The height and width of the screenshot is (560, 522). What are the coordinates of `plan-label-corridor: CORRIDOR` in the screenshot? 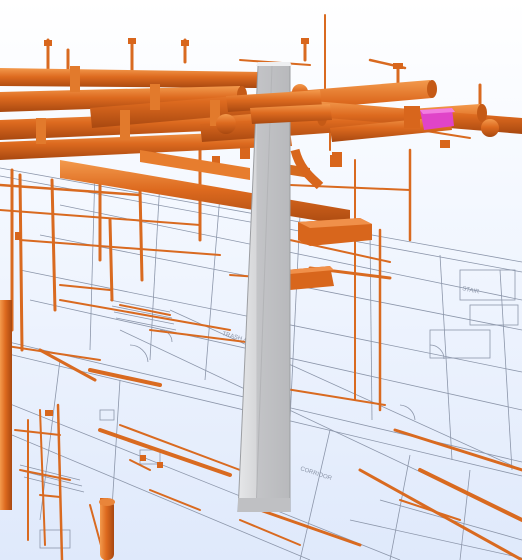 It's located at (316, 474).